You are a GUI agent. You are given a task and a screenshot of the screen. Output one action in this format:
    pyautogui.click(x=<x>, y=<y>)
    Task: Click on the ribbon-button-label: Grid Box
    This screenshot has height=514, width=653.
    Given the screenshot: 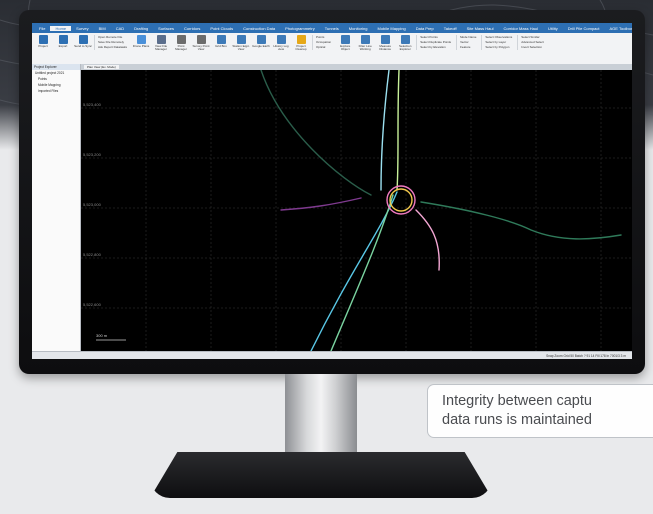 What is the action you would take?
    pyautogui.click(x=221, y=46)
    